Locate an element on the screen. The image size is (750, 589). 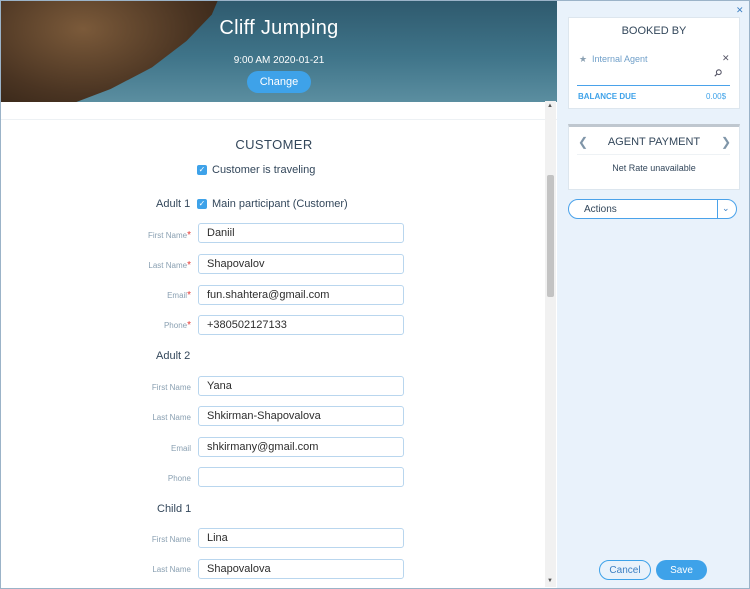
activity-title: Cliff Jumping is located at coordinates (279, 28).